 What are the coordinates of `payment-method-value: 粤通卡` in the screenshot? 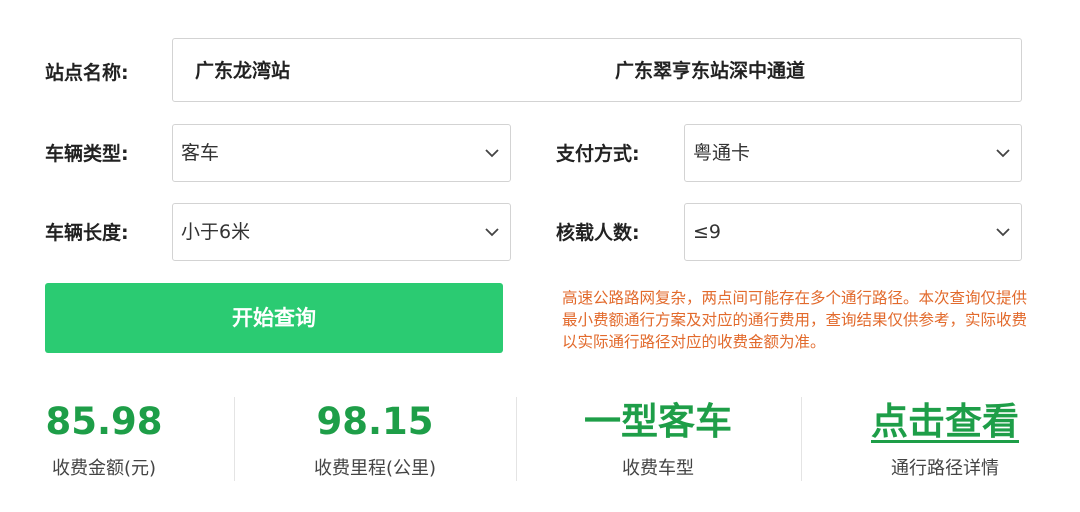 It's located at (722, 153).